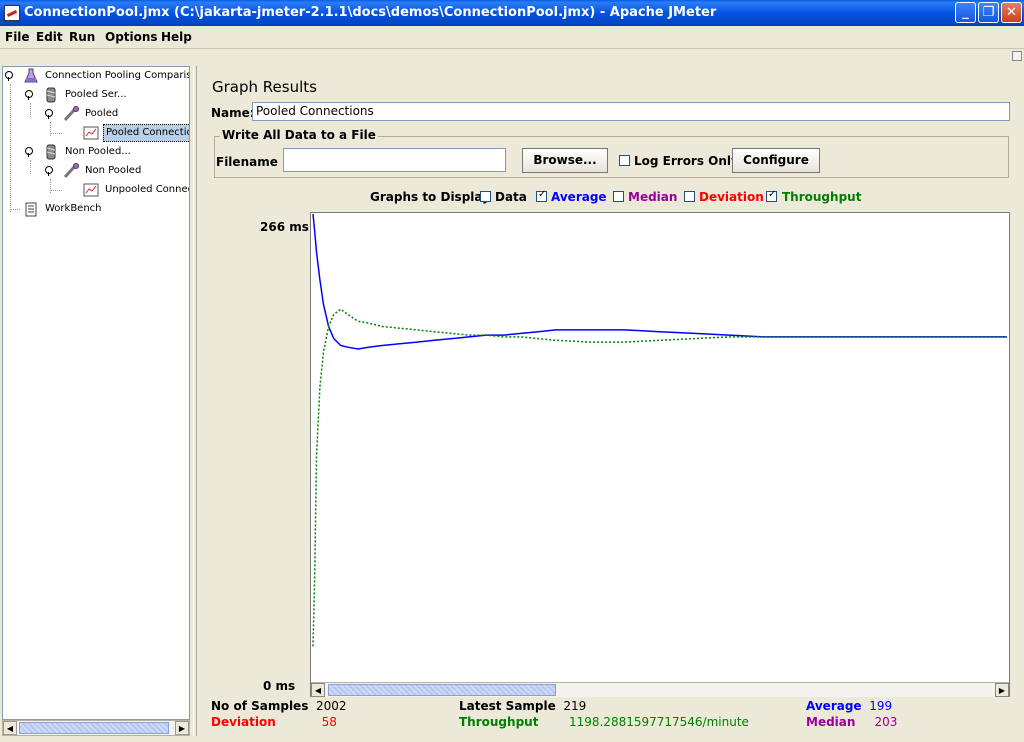 Image resolution: width=1024 pixels, height=742 pixels. I want to click on graphs-to-display-label: Graphs to Display, so click(430, 197).